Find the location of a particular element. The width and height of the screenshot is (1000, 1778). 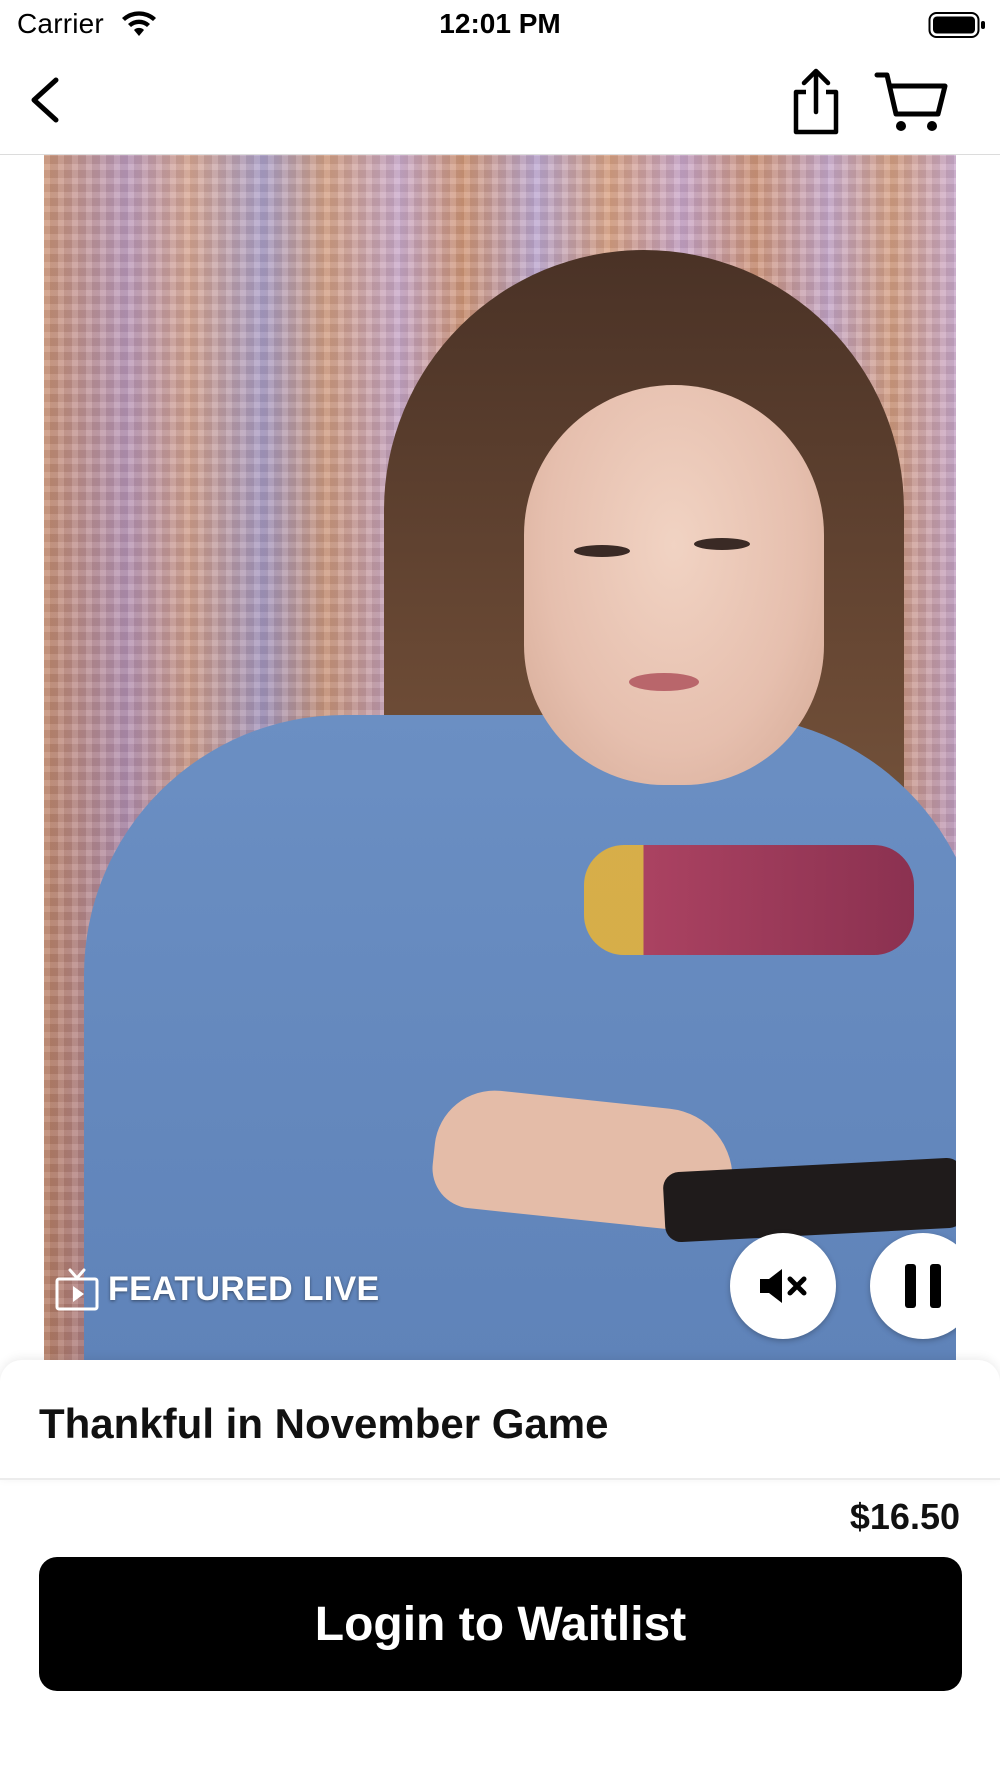

product-title: Thankful in November Game is located at coordinates (324, 1423).